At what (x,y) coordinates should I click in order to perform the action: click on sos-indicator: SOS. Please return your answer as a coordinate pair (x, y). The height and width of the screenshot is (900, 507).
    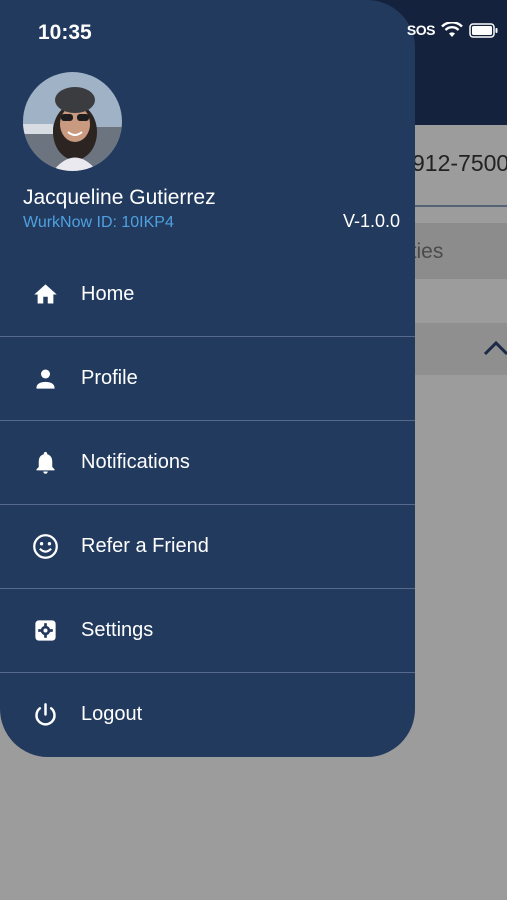
    Looking at the image, I should click on (421, 30).